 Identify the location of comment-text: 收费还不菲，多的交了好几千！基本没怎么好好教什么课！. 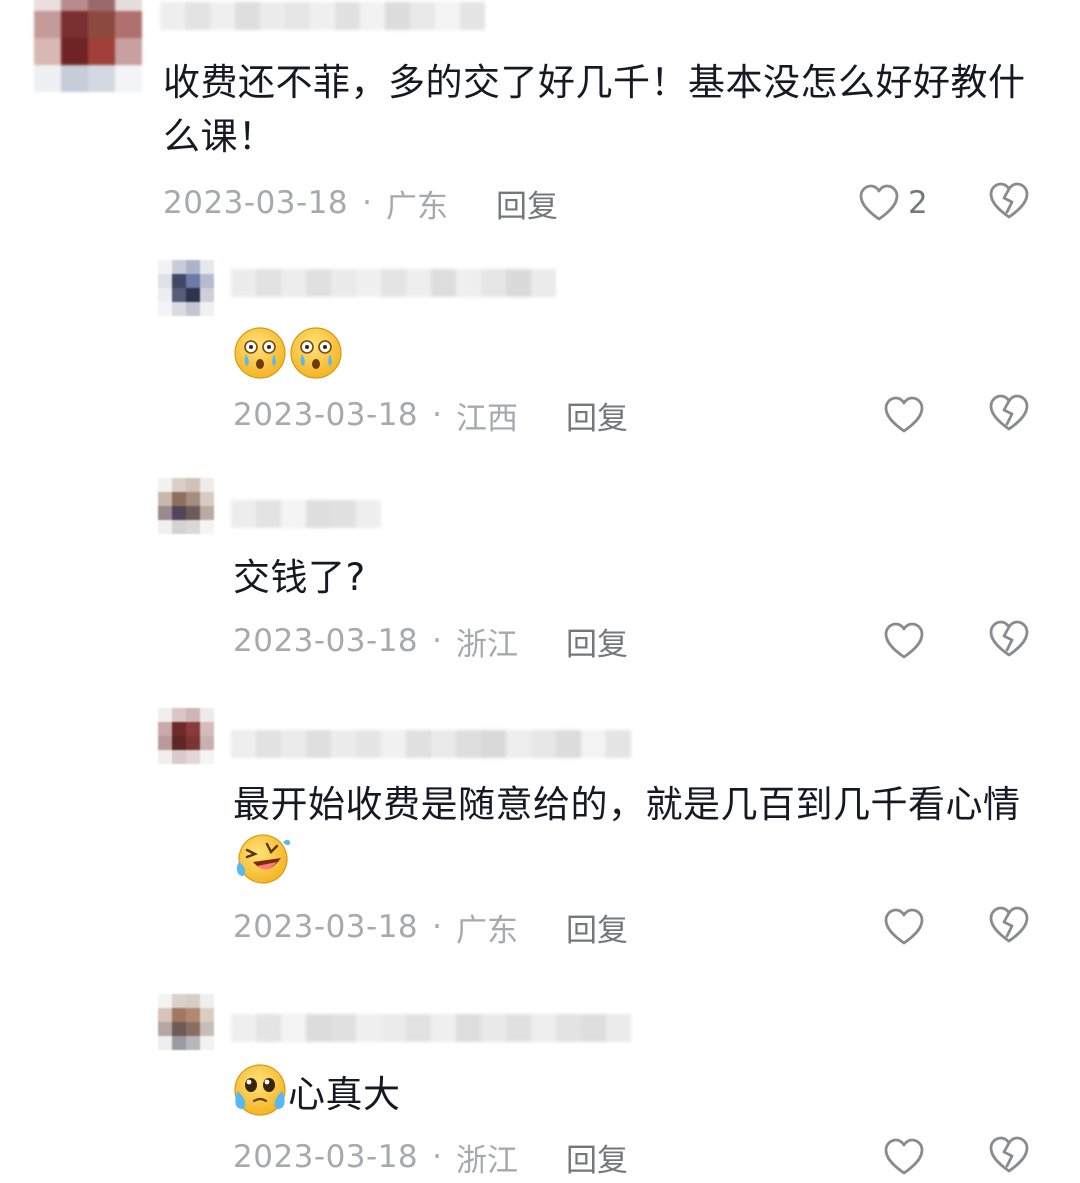
(594, 109).